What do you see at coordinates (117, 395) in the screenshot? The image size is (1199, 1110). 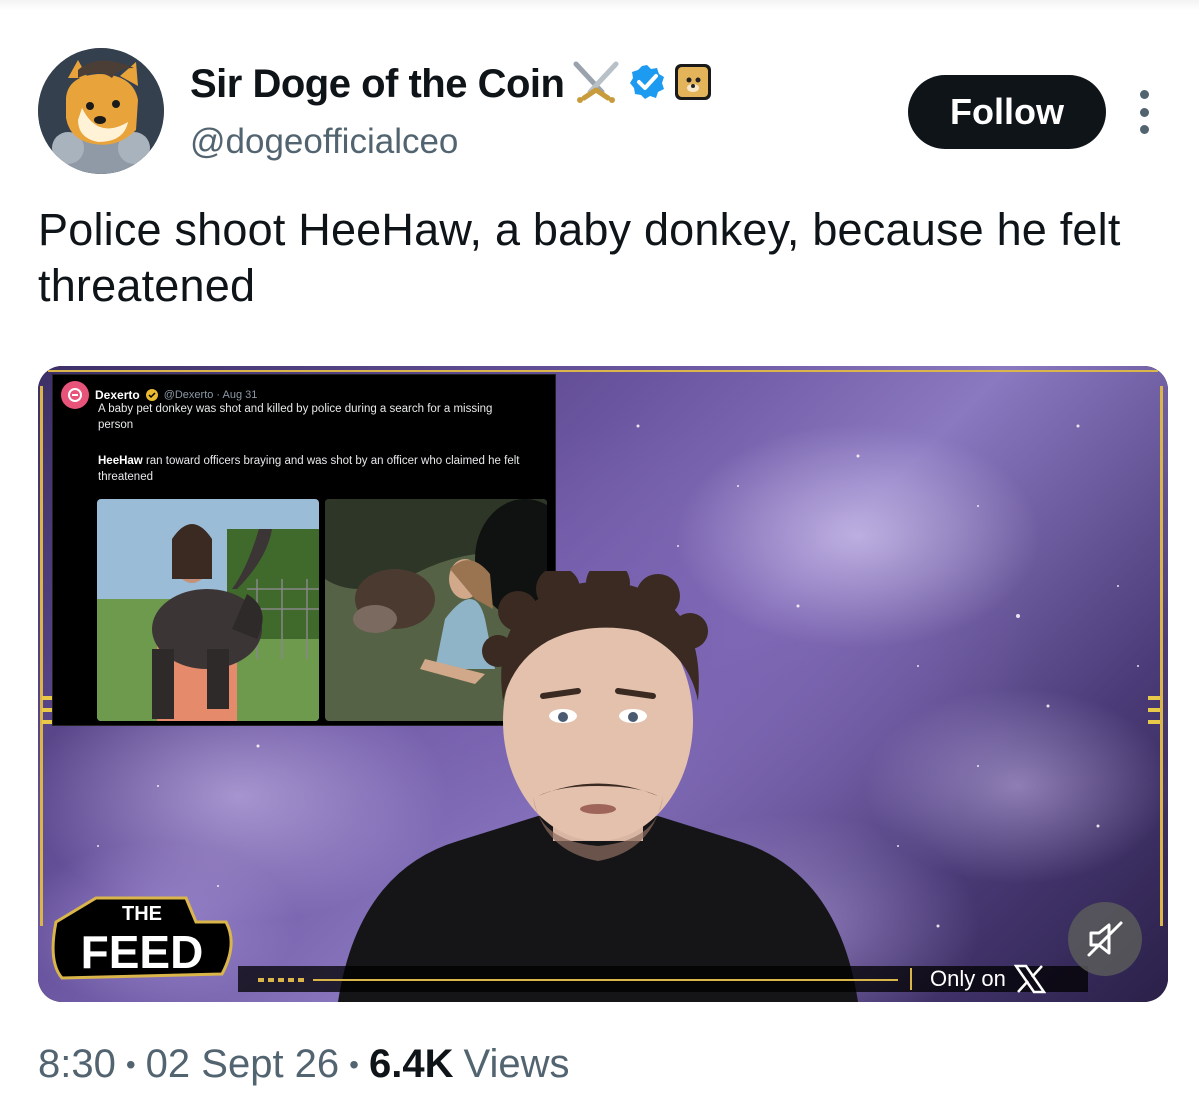 I see `embedded-author: Dexerto` at bounding box center [117, 395].